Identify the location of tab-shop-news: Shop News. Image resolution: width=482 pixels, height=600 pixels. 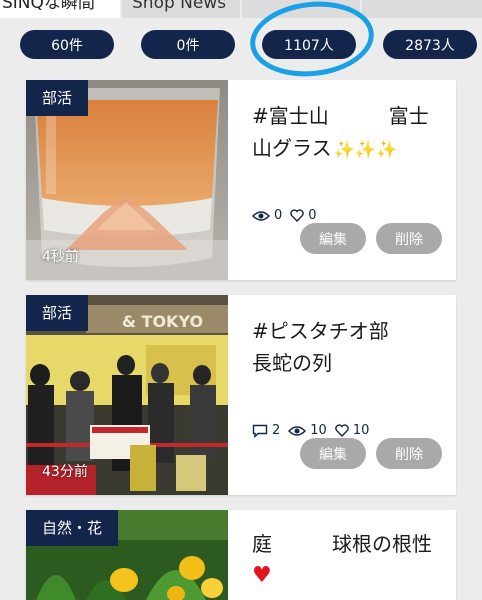
(181, 9).